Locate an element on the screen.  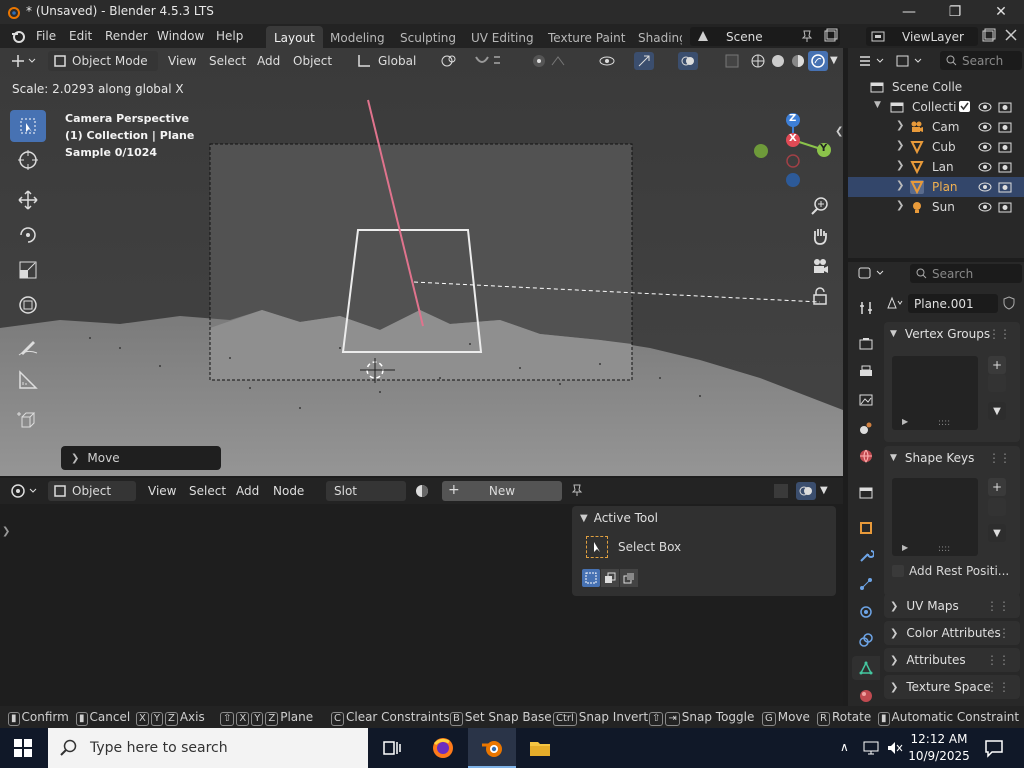
attributes-panel: ❯ Attributes ⋮⋮ is located at coordinates (952, 660).